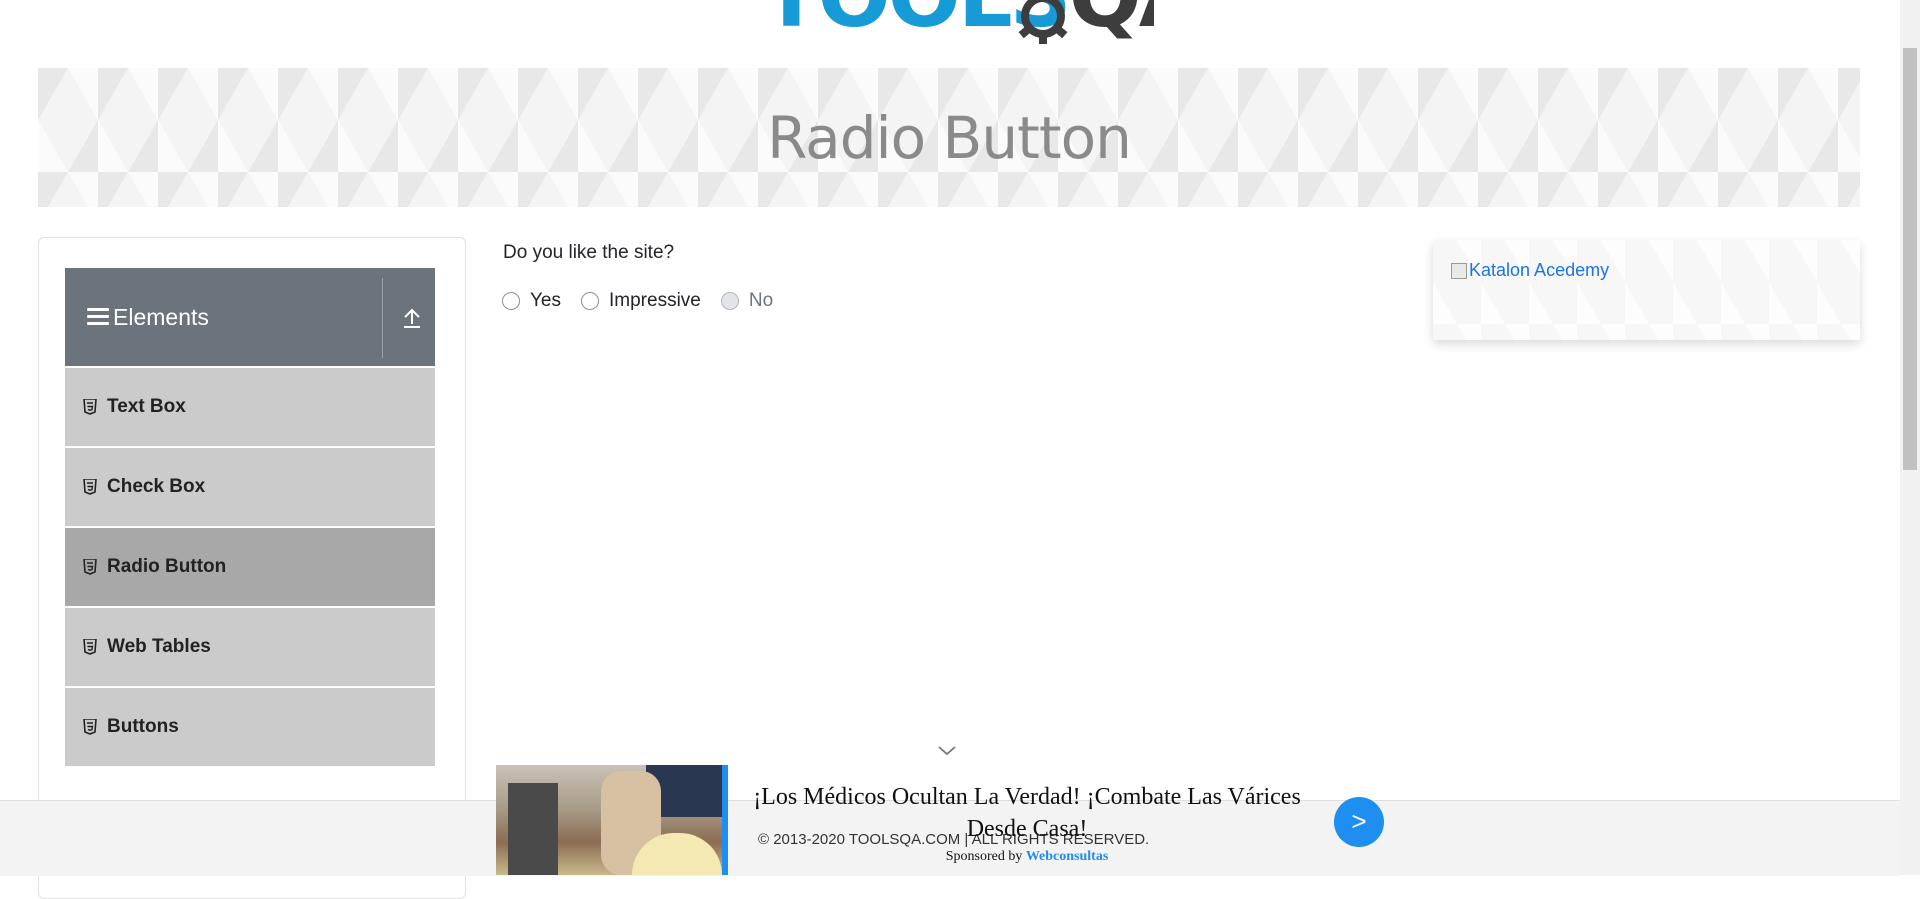 This screenshot has width=1920, height=899. What do you see at coordinates (590, 301) in the screenshot?
I see `radio-impressive-input` at bounding box center [590, 301].